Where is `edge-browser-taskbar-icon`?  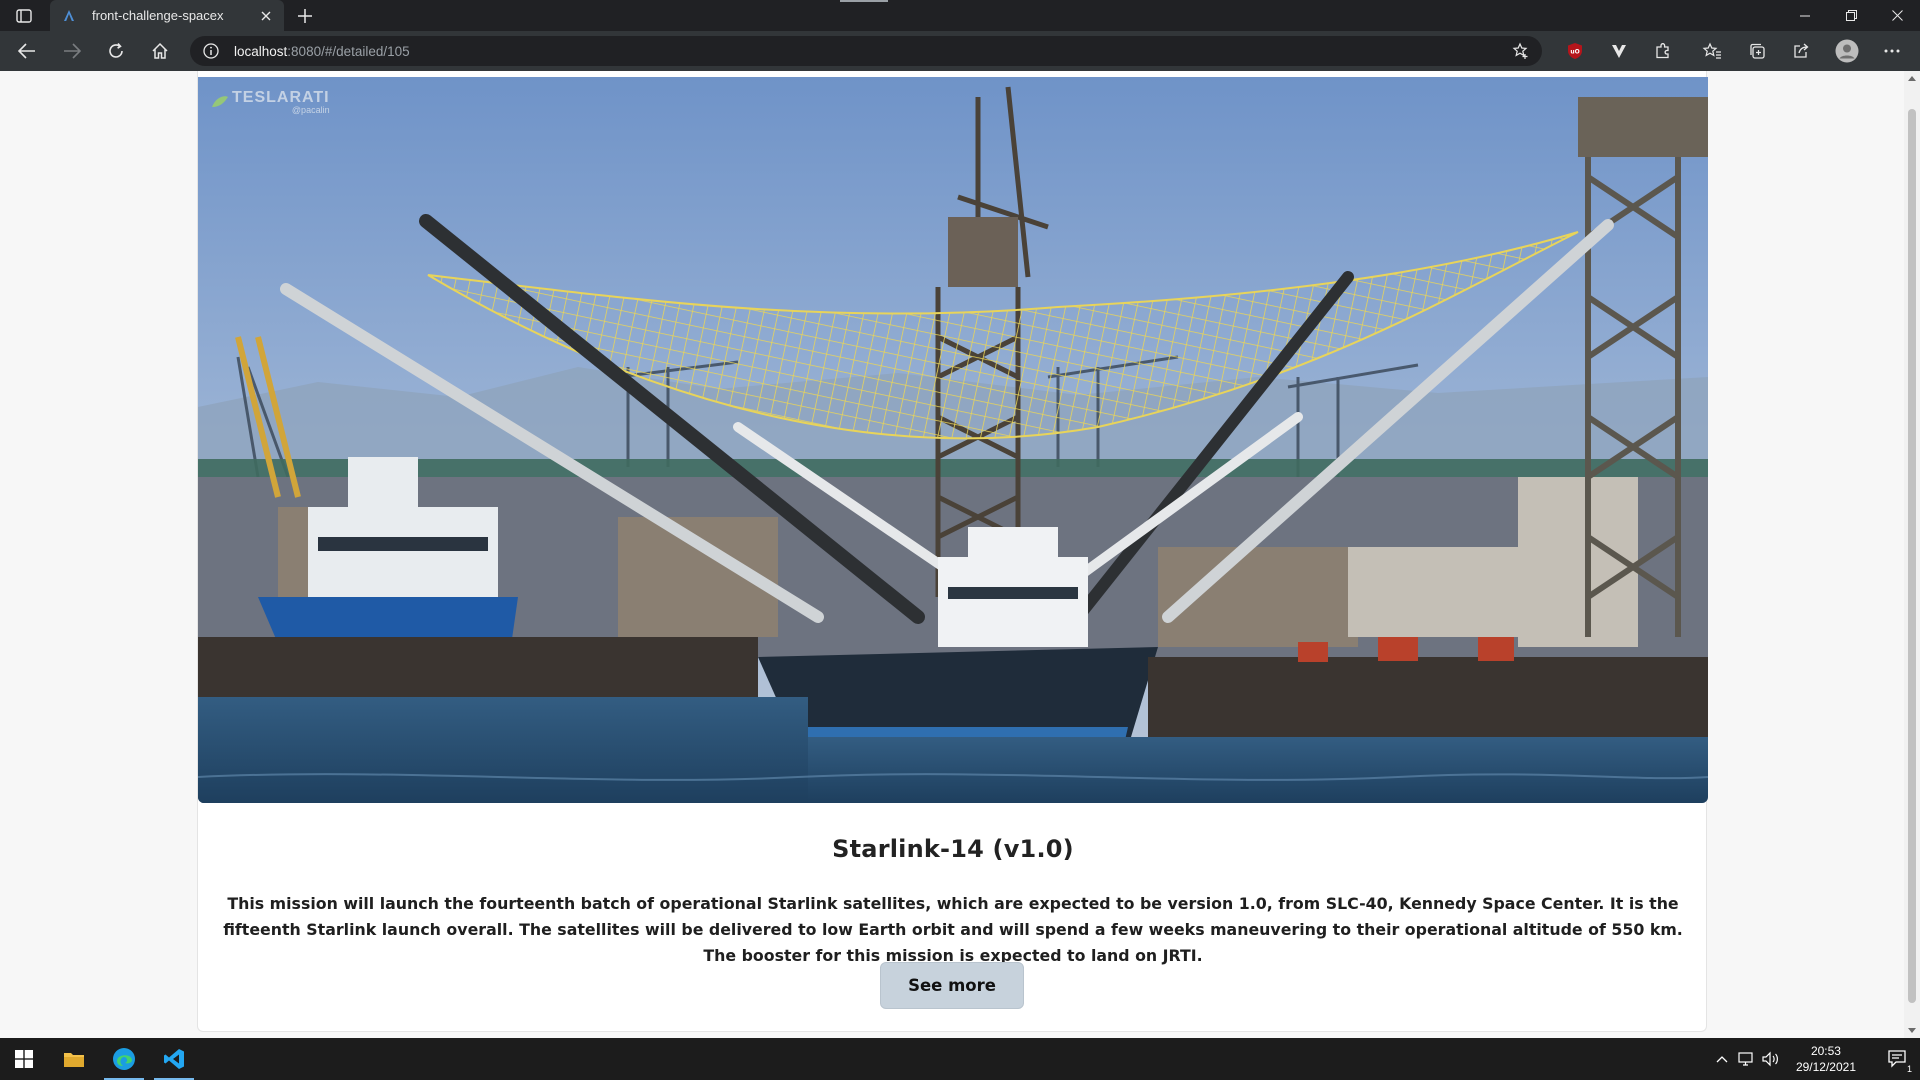
edge-browser-taskbar-icon is located at coordinates (124, 1059).